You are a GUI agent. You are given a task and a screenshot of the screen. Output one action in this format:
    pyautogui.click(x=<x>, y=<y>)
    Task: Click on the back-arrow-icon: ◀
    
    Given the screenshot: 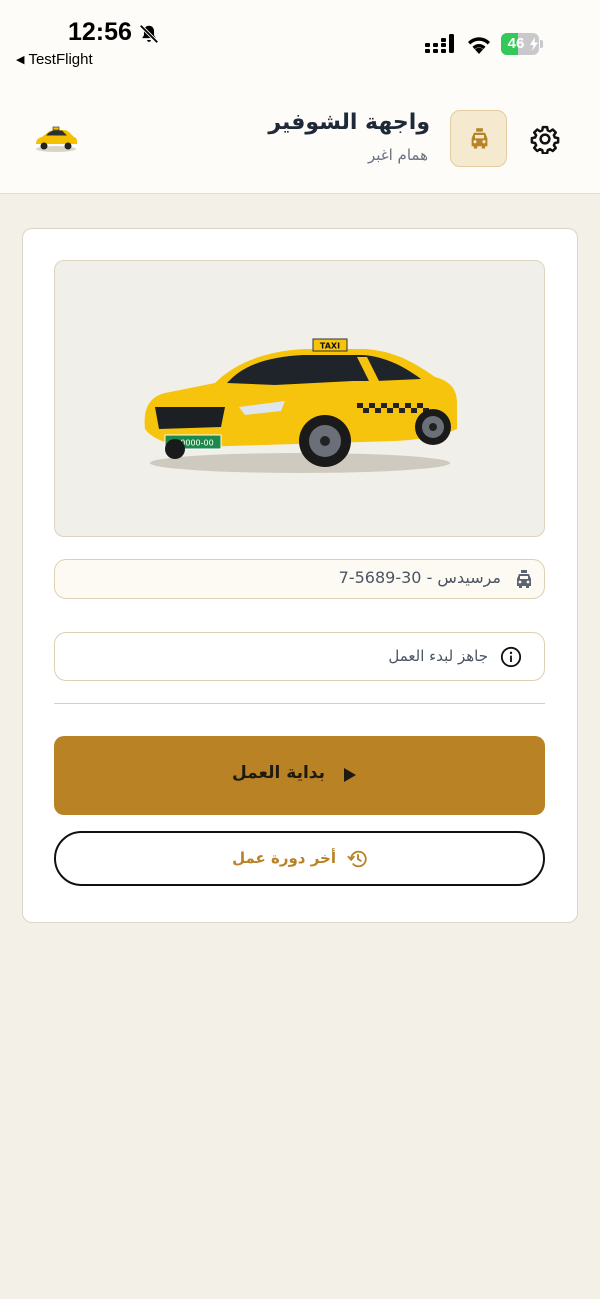 What is the action you would take?
    pyautogui.click(x=20, y=60)
    